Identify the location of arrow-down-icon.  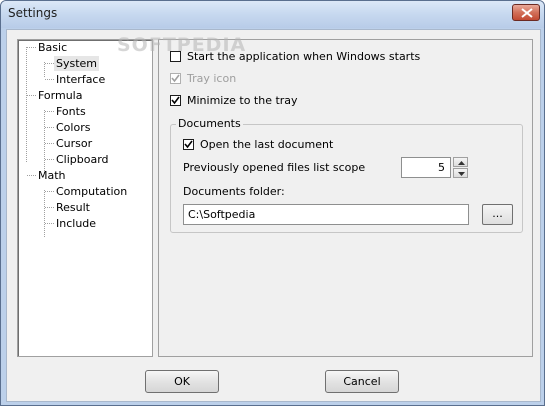
(461, 174).